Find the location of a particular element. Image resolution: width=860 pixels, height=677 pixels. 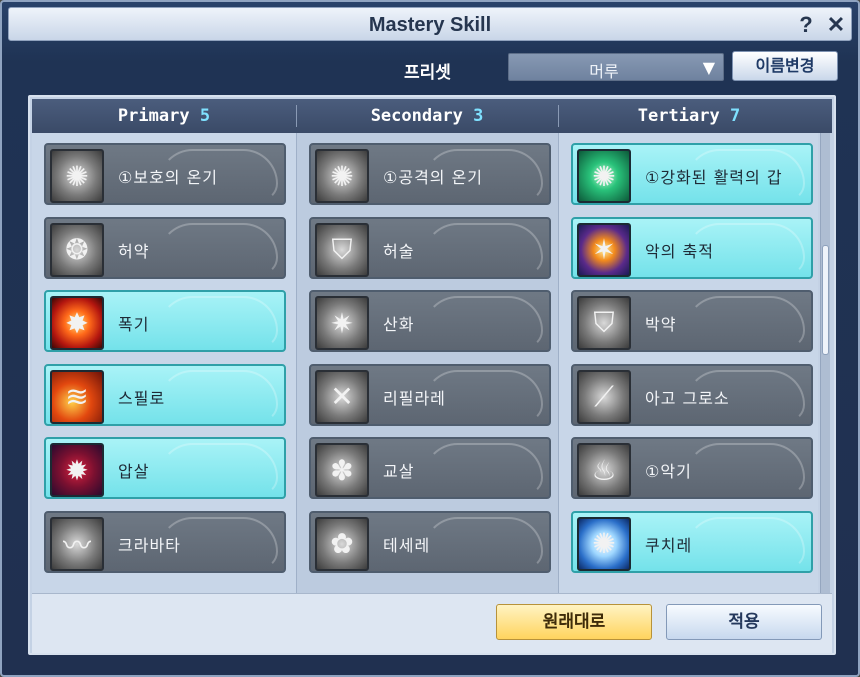

crossed-blades-icon: ✕ is located at coordinates (342, 396).